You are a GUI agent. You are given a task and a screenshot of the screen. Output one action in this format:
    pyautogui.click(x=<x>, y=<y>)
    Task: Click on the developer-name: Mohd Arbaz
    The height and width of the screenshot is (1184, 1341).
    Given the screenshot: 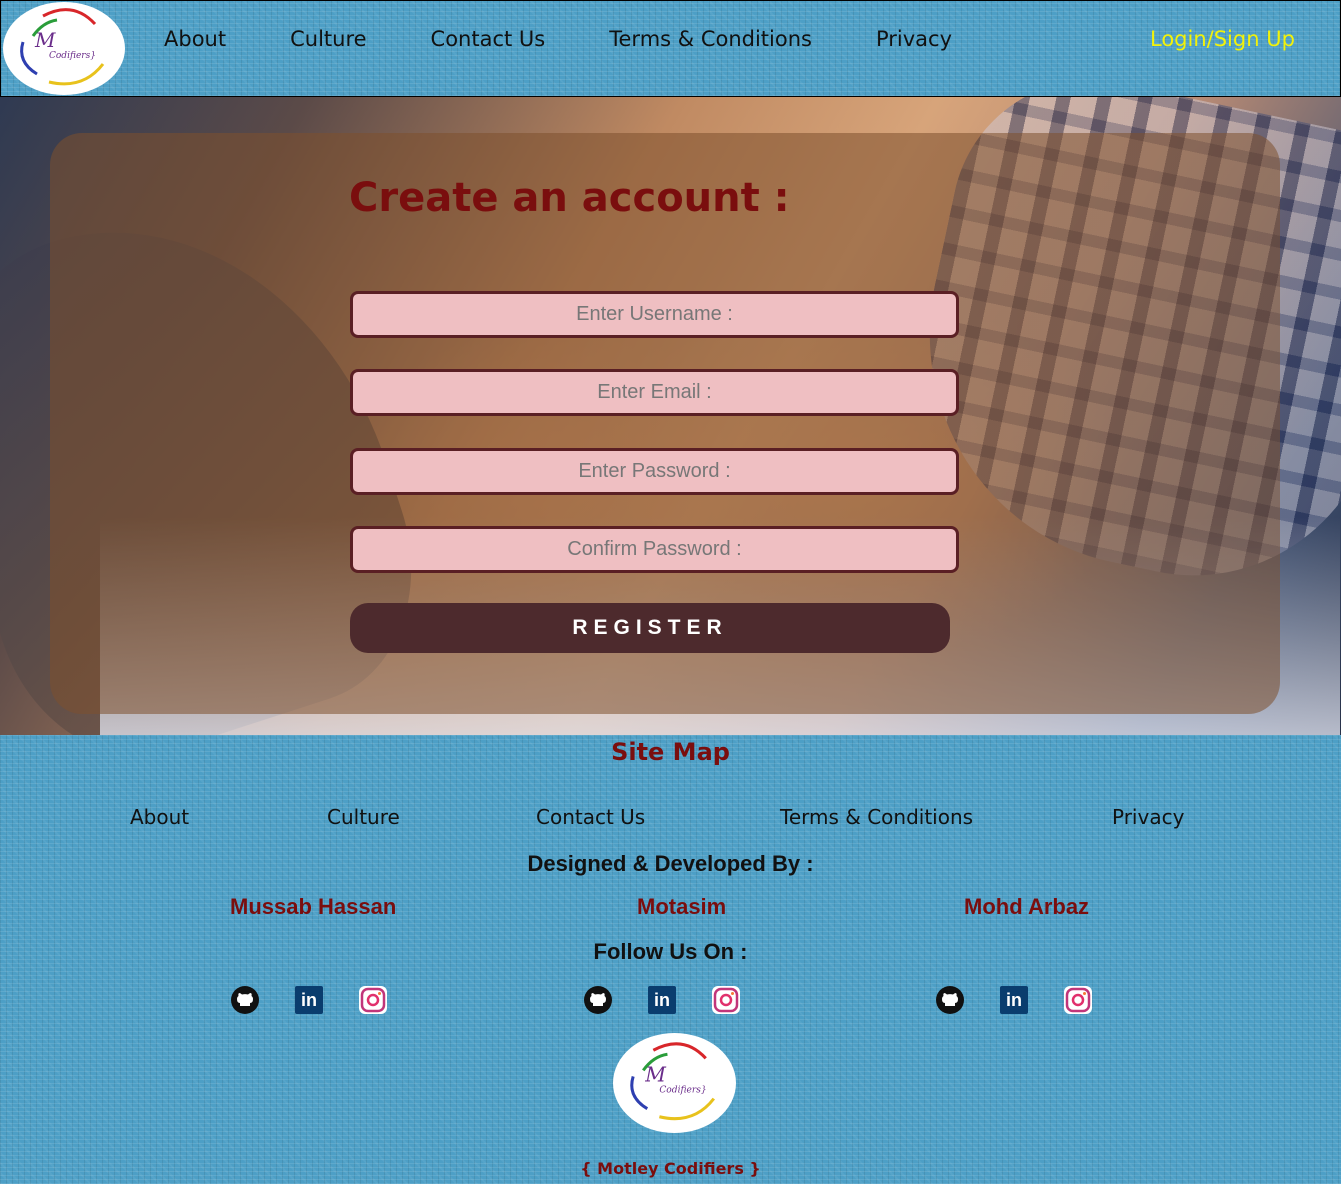 What is the action you would take?
    pyautogui.click(x=1027, y=906)
    